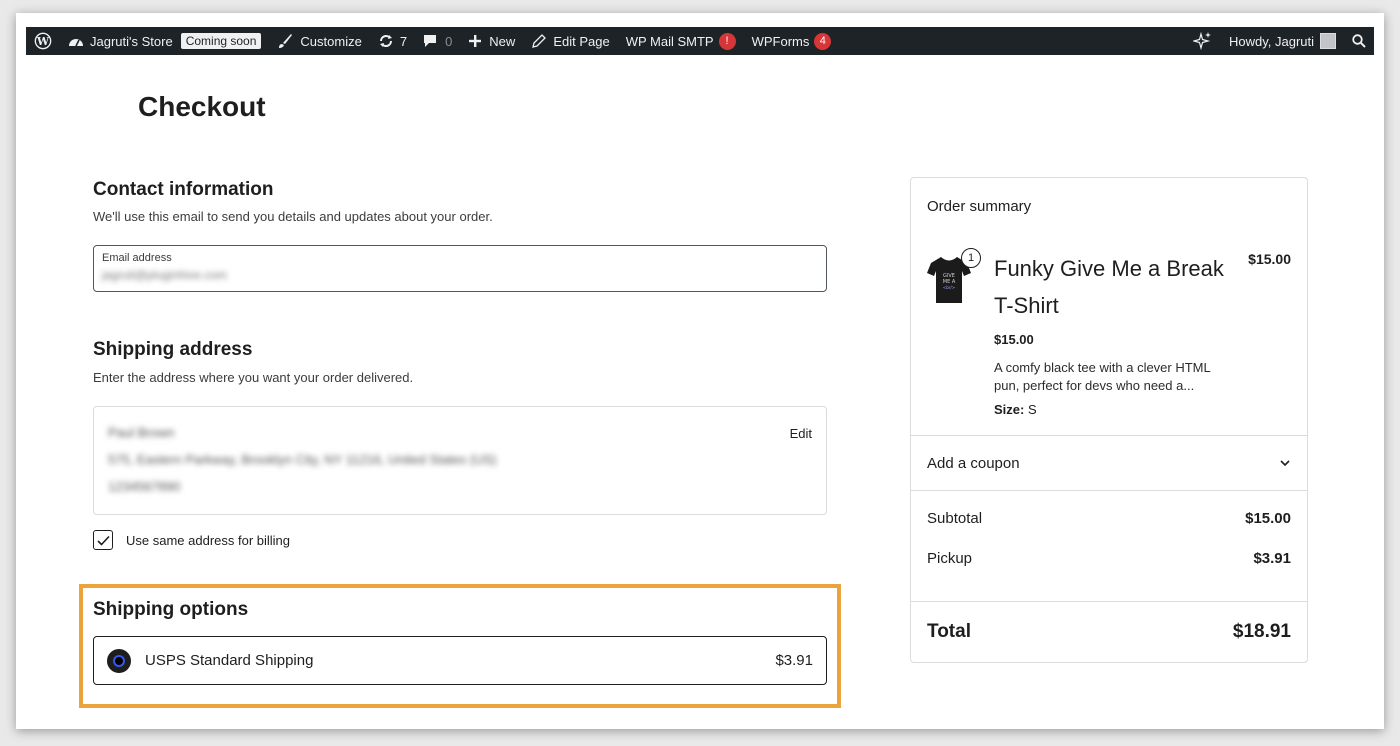 The height and width of the screenshot is (746, 1400). What do you see at coordinates (979, 206) in the screenshot?
I see `order-summary-title: Order summary` at bounding box center [979, 206].